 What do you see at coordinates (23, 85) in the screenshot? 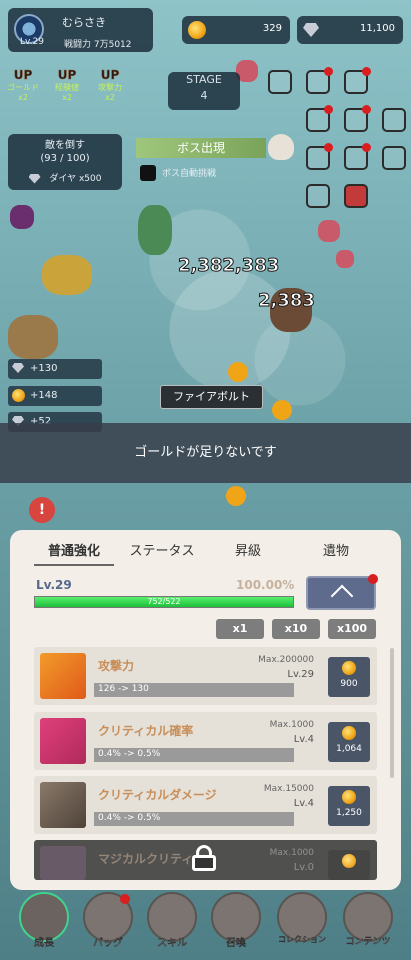
I see `buff-gold: UP ゴールド x2` at bounding box center [23, 85].